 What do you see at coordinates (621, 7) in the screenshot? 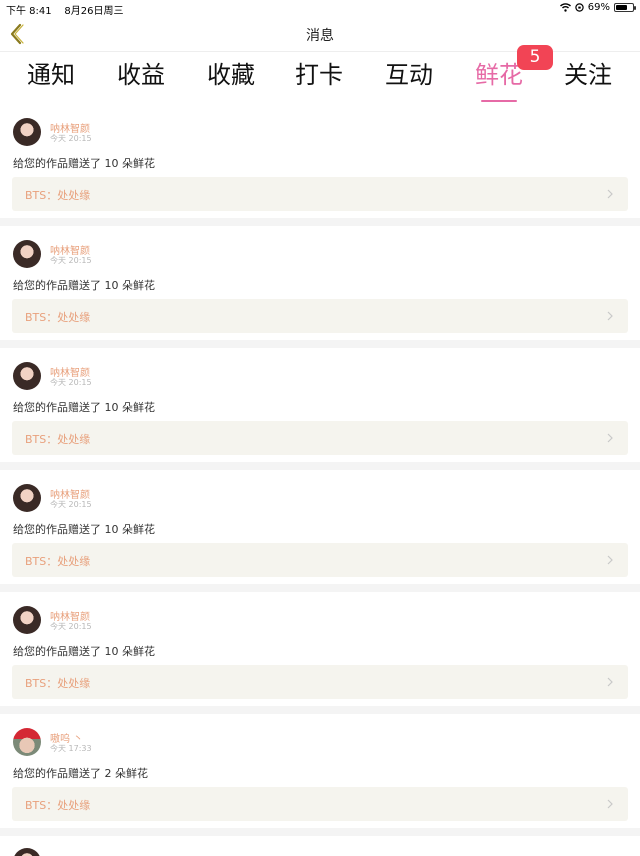
I see `battery-fill` at bounding box center [621, 7].